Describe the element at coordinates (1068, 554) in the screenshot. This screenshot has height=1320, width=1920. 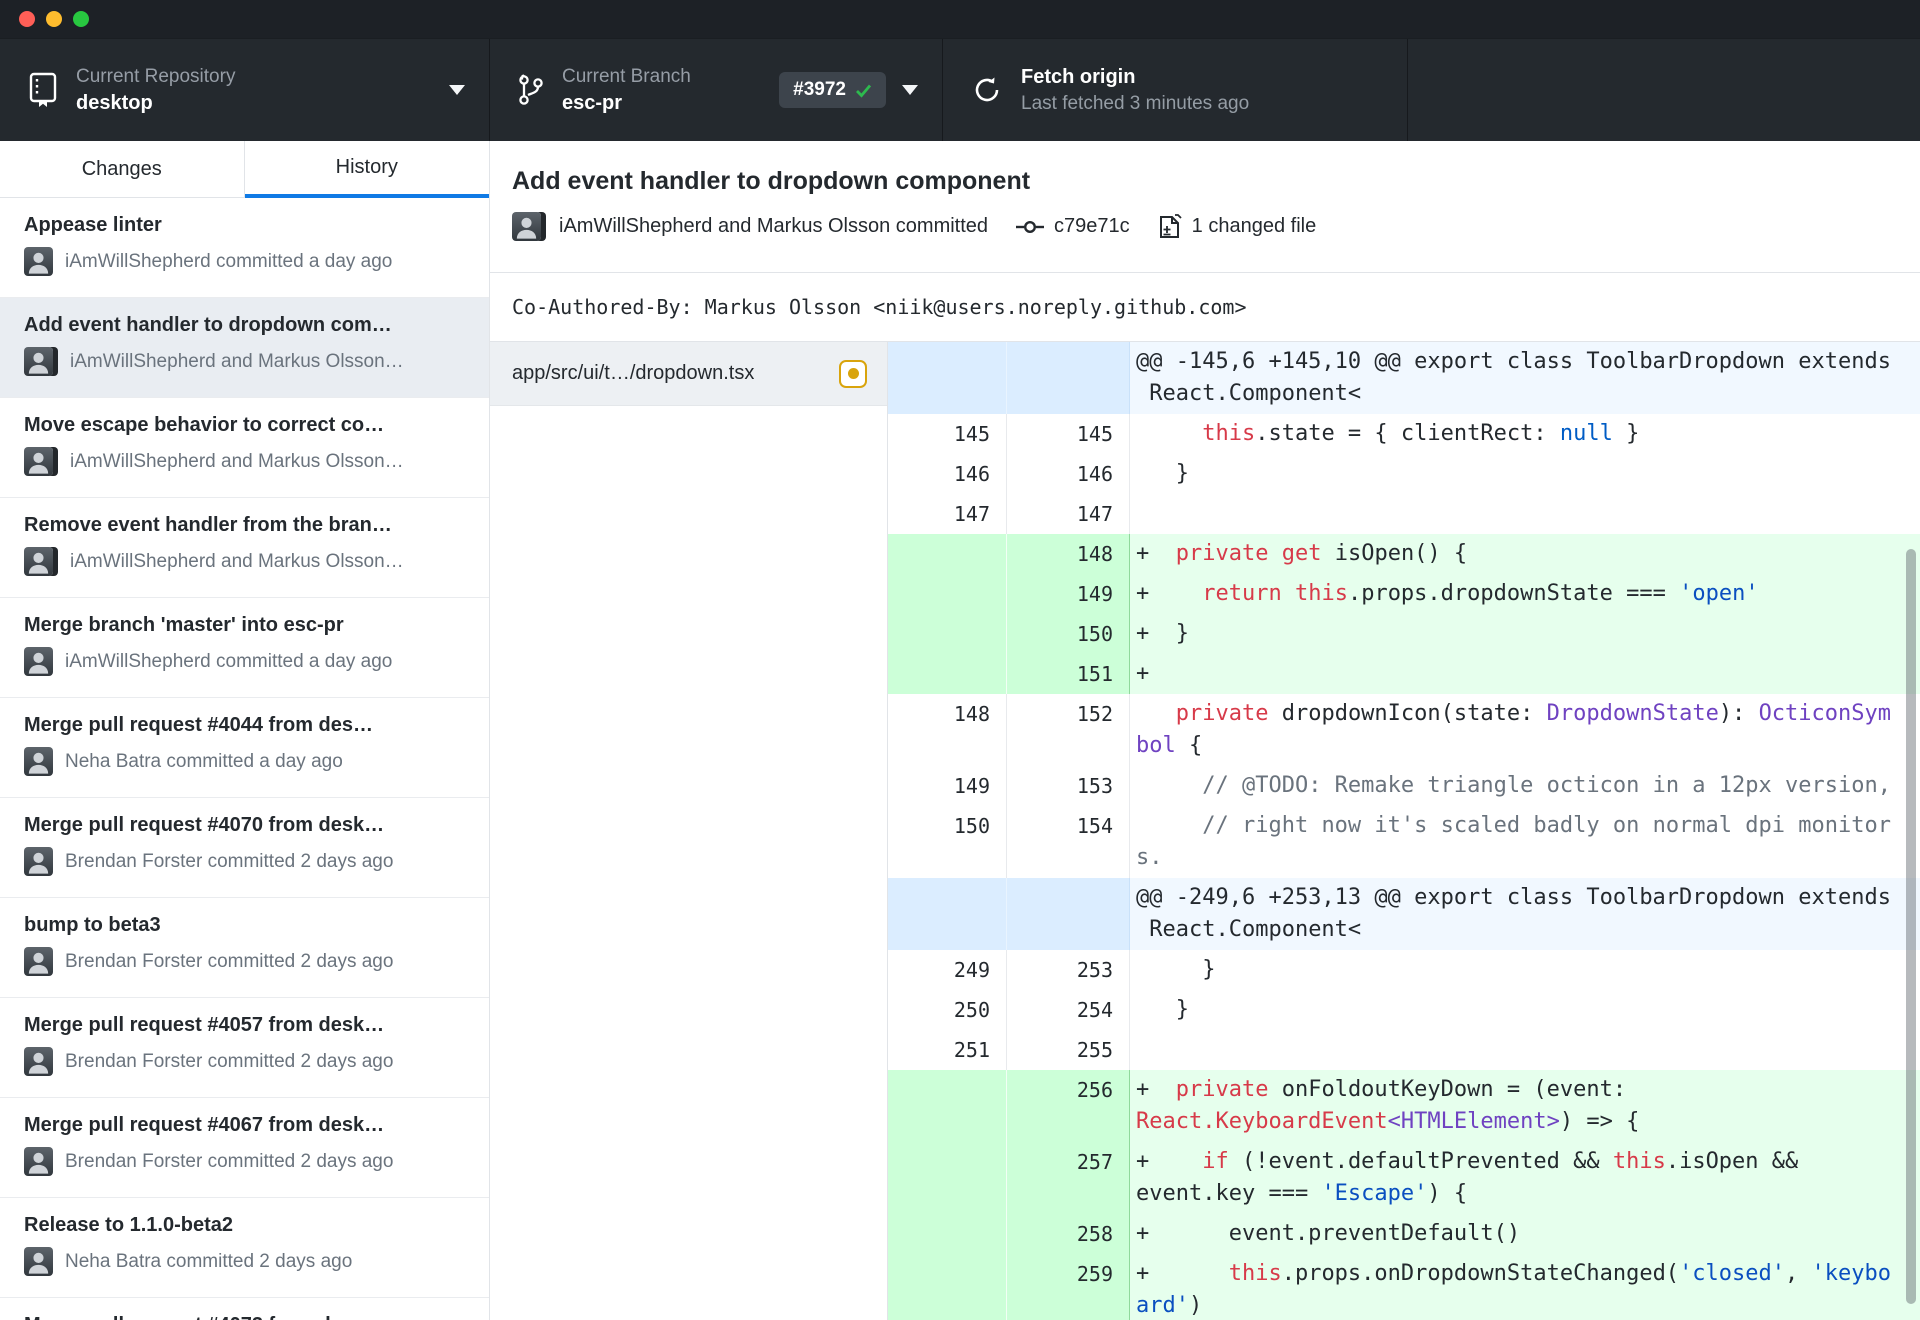
I see `diff-new-line-number: 148` at that location.